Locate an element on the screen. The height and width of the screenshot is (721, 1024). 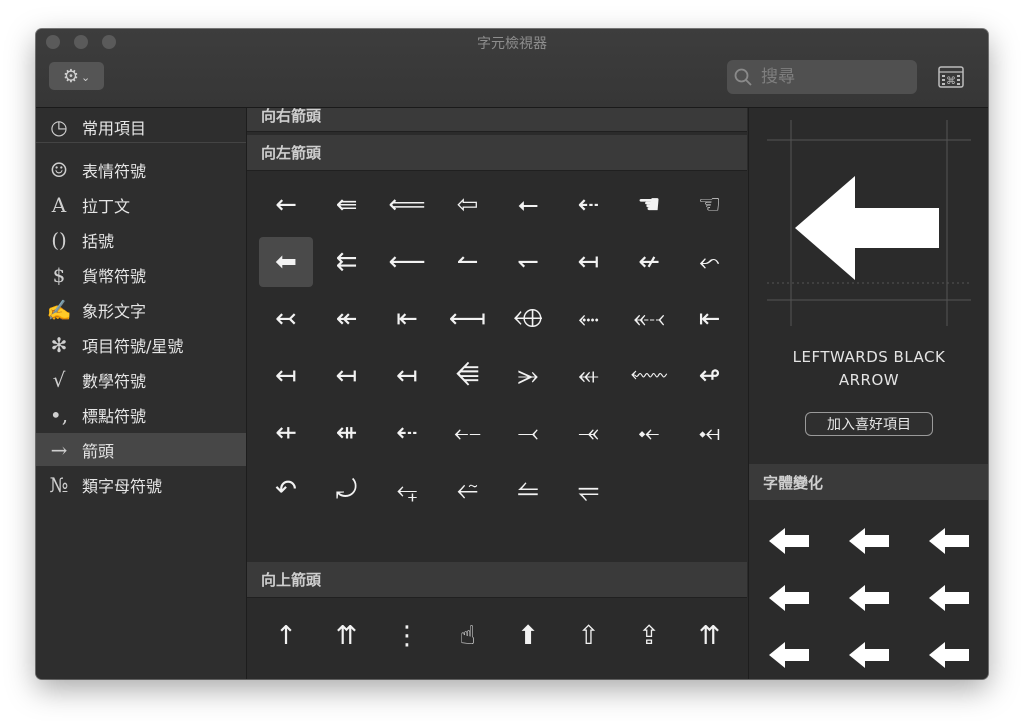
search-input is located at coordinates (836, 77).